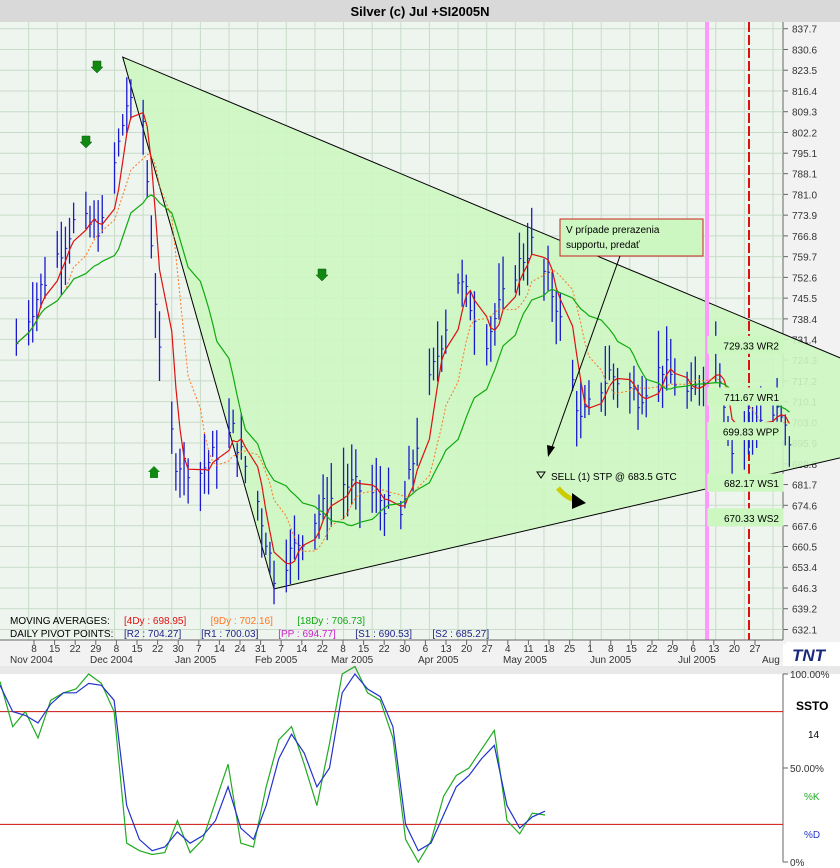 The height and width of the screenshot is (868, 840). I want to click on ssto-axis-label: 0%, so click(797, 863).